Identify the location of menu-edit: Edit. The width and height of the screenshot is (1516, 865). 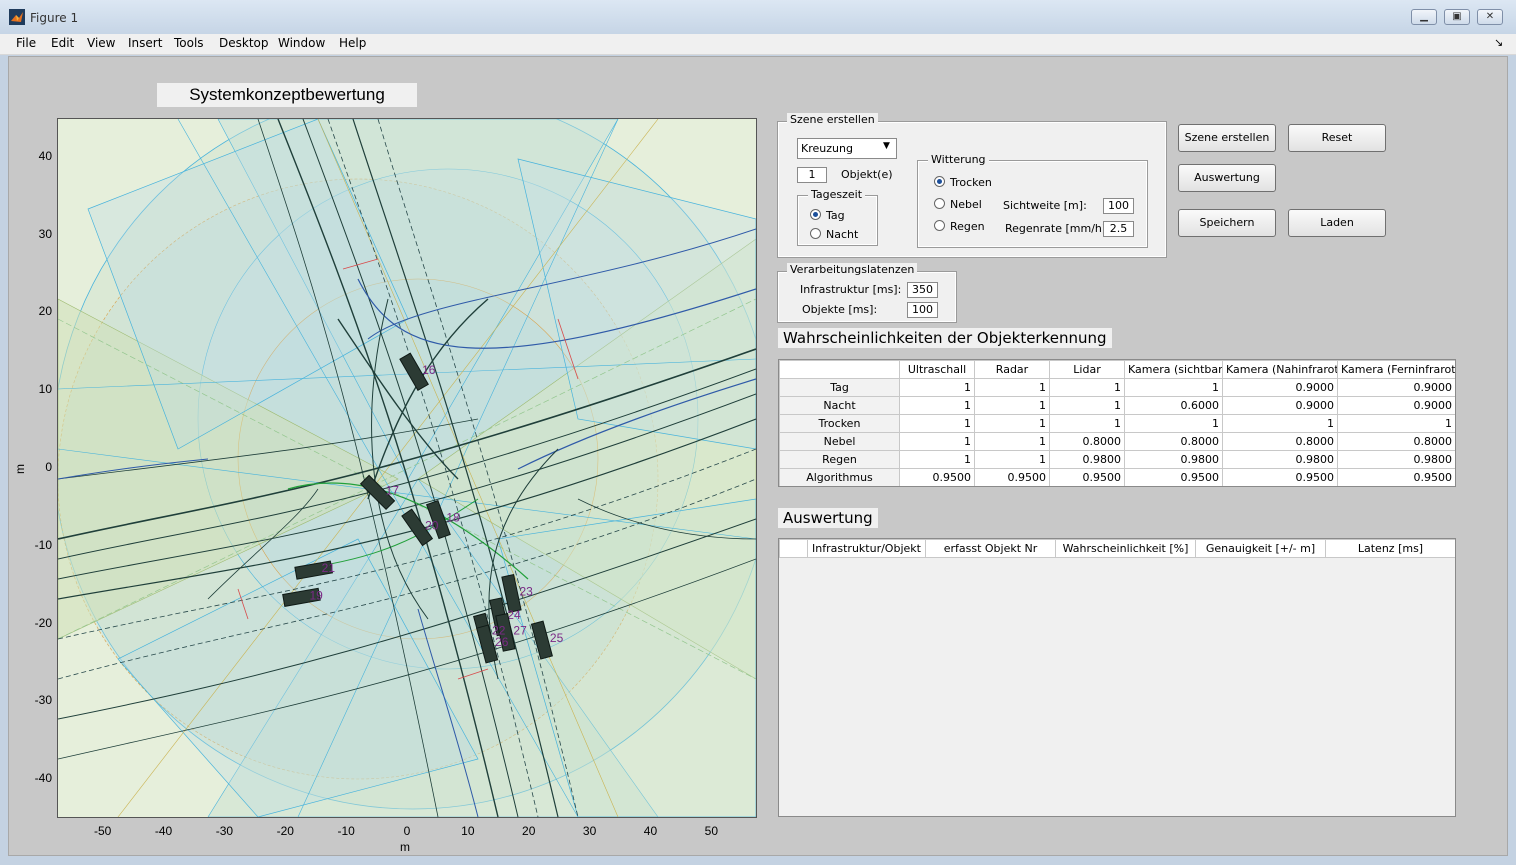
(62, 44).